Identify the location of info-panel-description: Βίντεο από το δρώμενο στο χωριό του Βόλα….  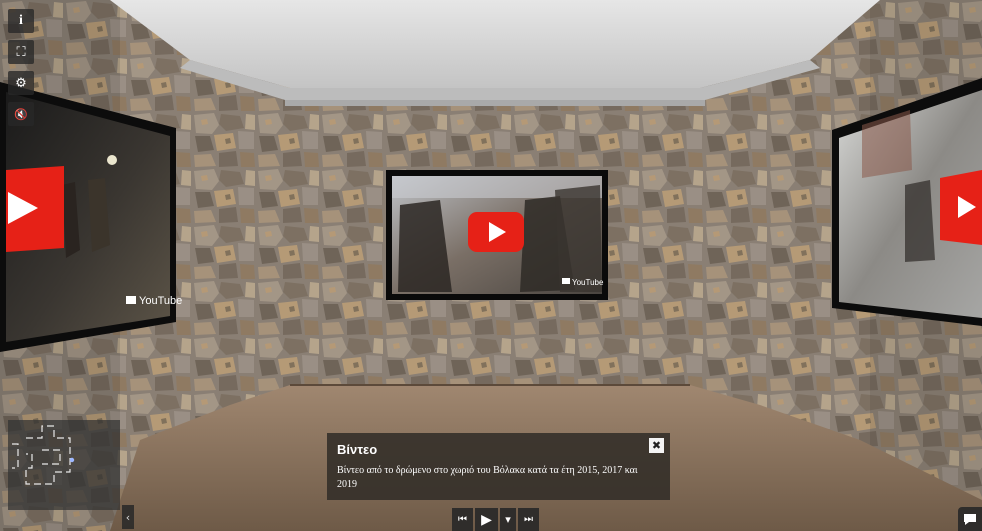
(487, 477).